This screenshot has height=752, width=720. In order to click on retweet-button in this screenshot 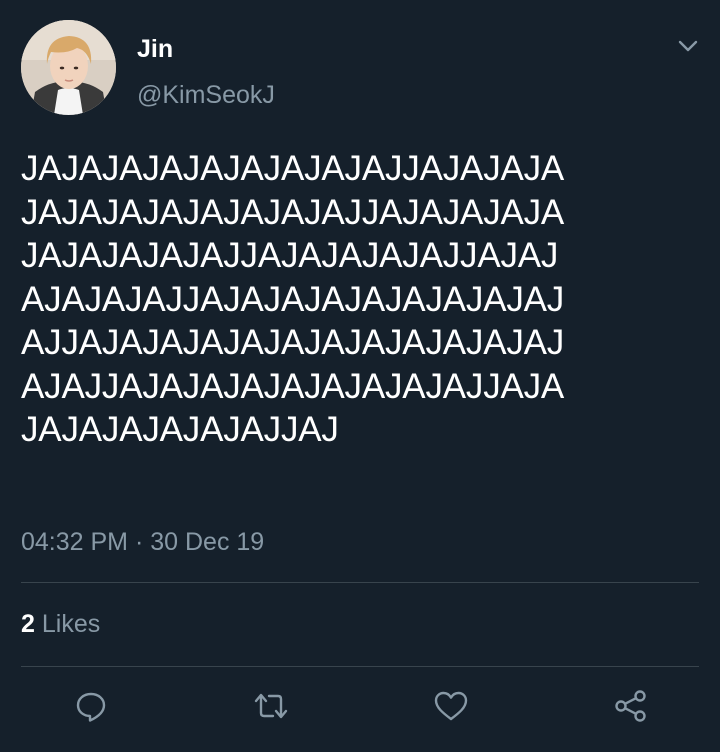, I will do `click(271, 706)`.